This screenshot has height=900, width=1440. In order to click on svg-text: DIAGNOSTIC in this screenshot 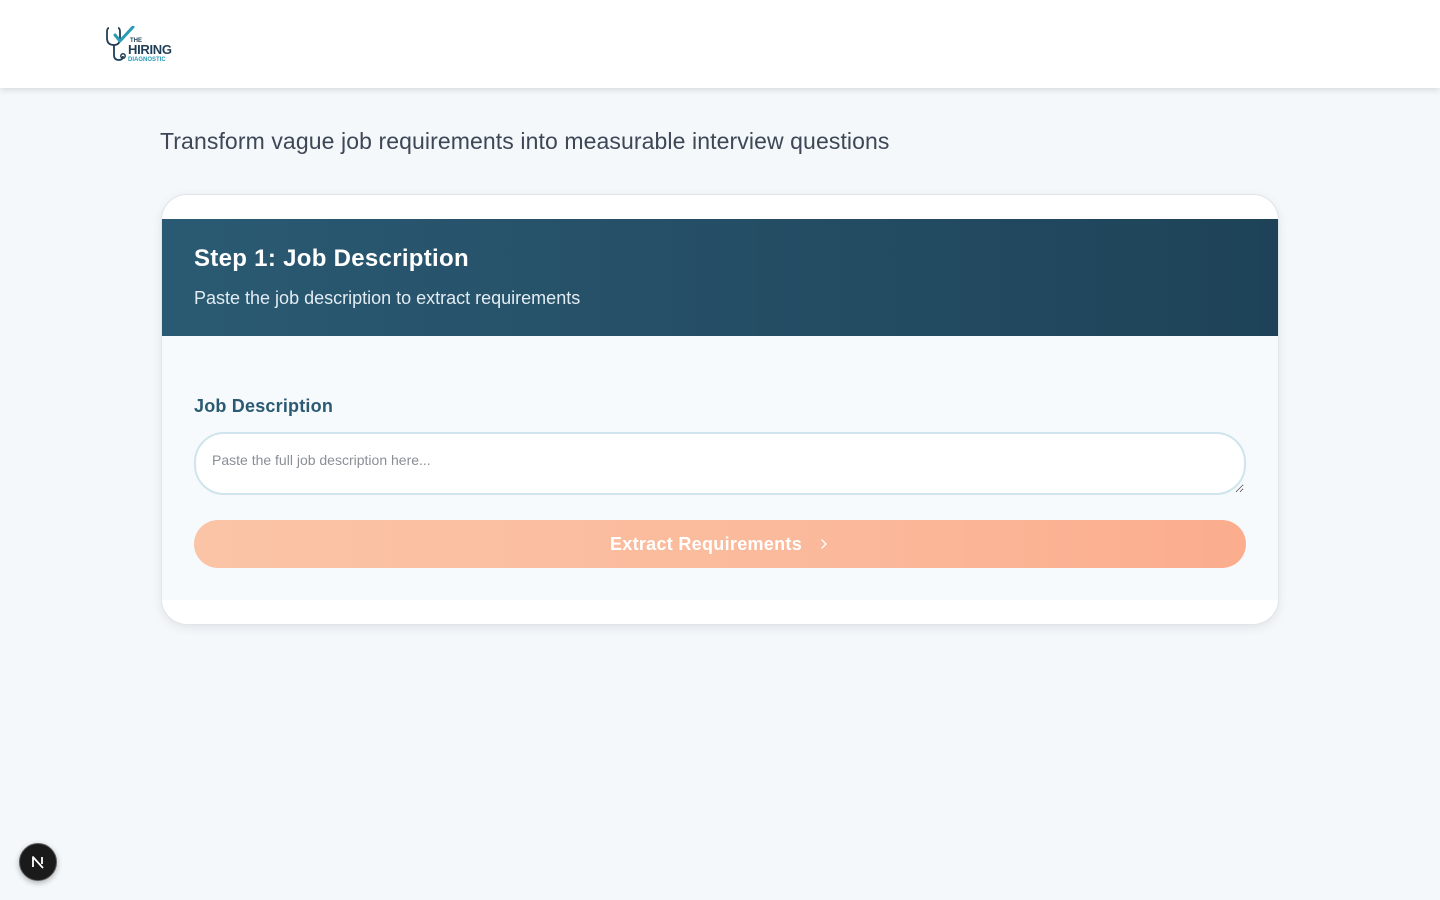, I will do `click(147, 60)`.